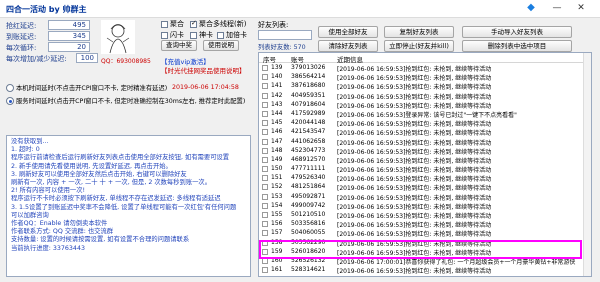  What do you see at coordinates (282, 47) in the screenshot?
I see `friend-count: 列表好友数: 570` at bounding box center [282, 47].